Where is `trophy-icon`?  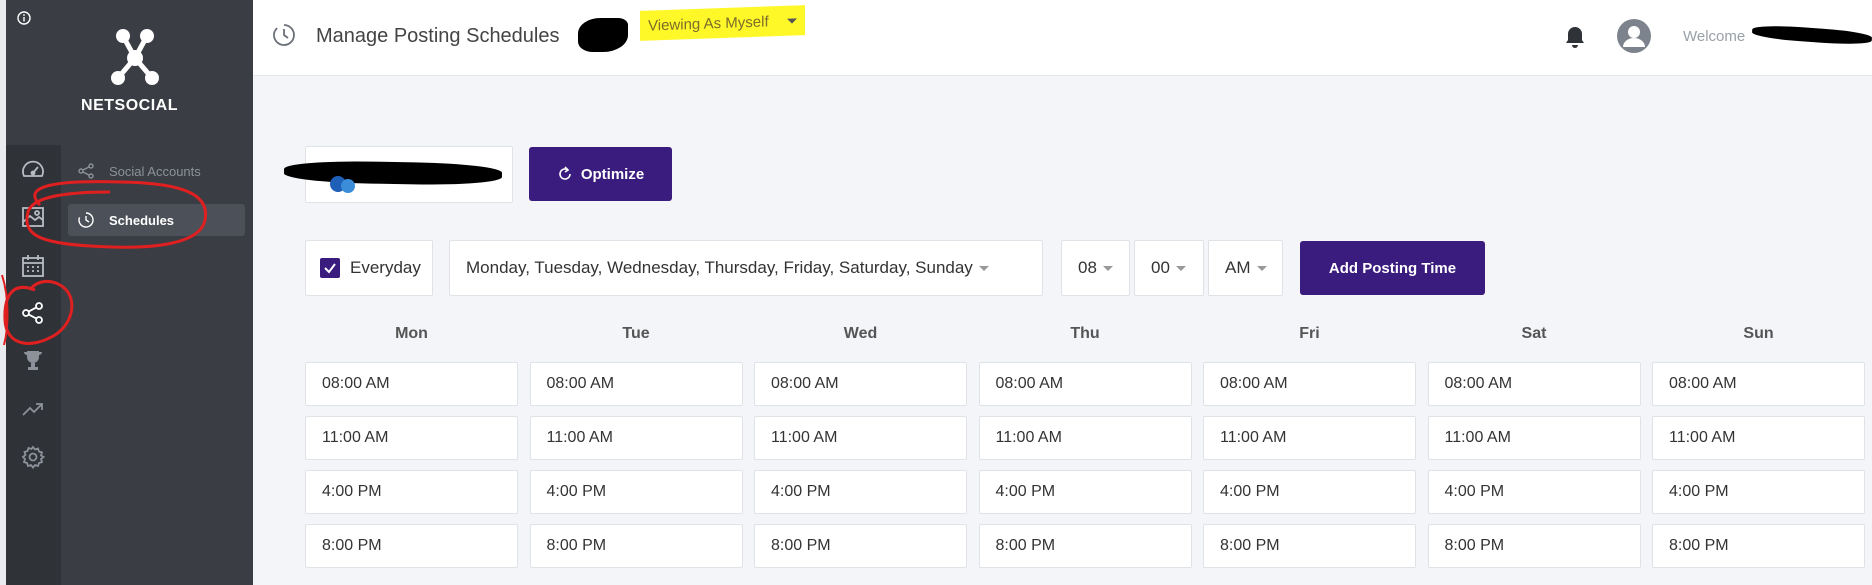 trophy-icon is located at coordinates (33, 361).